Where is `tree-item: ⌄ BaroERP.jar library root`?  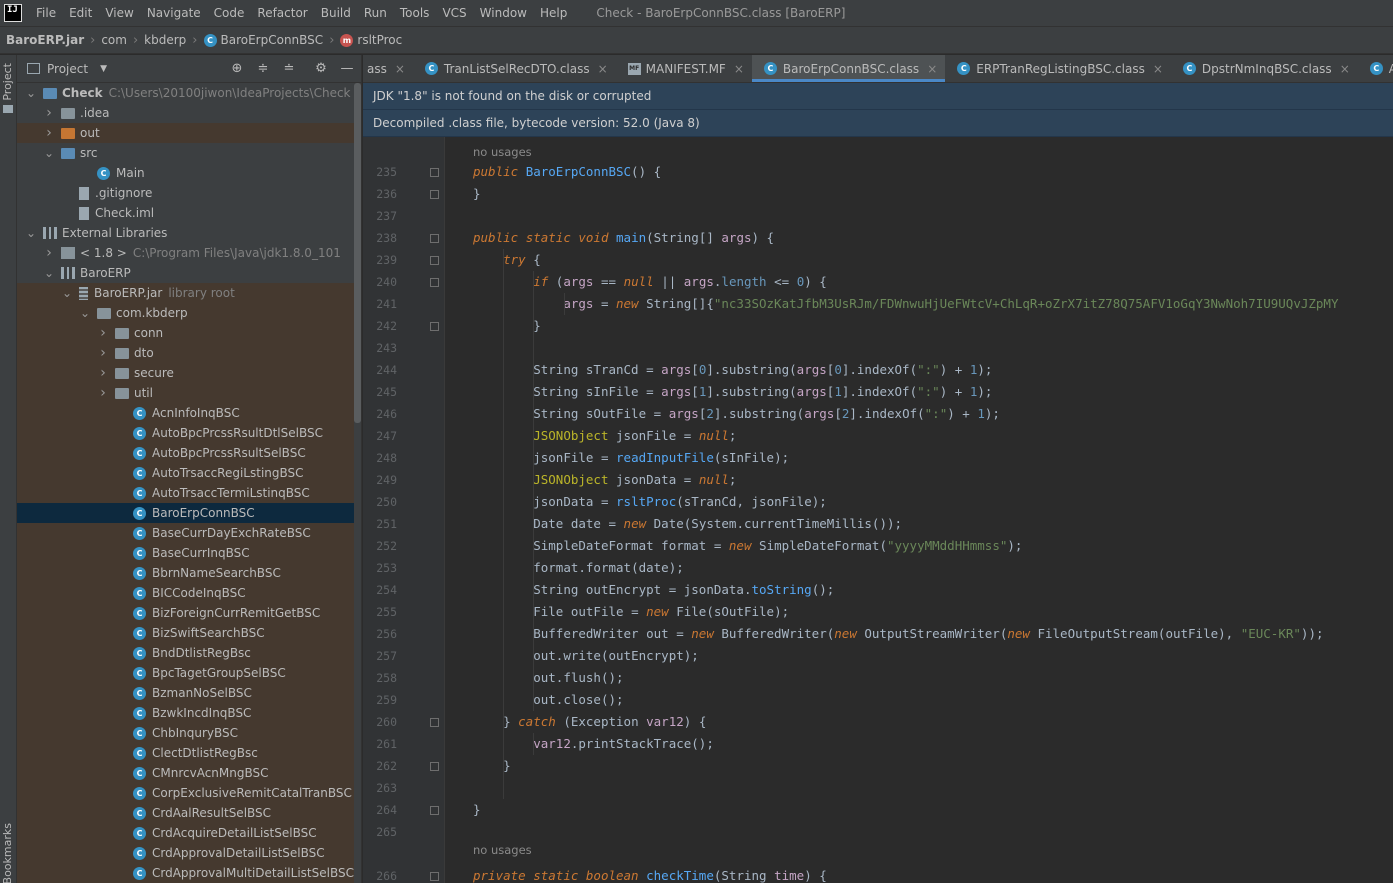 tree-item: ⌄ BaroERP.jar library root is located at coordinates (185, 293).